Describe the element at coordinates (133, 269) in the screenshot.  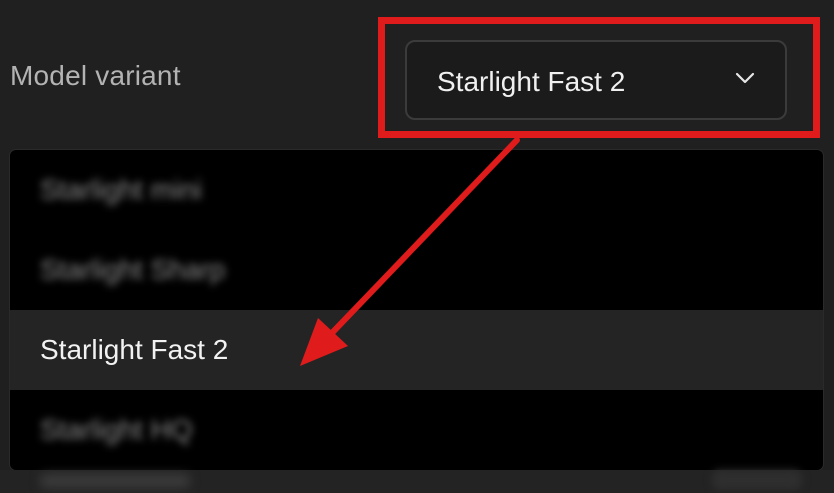
I see `option-label: Starlight Sharp` at that location.